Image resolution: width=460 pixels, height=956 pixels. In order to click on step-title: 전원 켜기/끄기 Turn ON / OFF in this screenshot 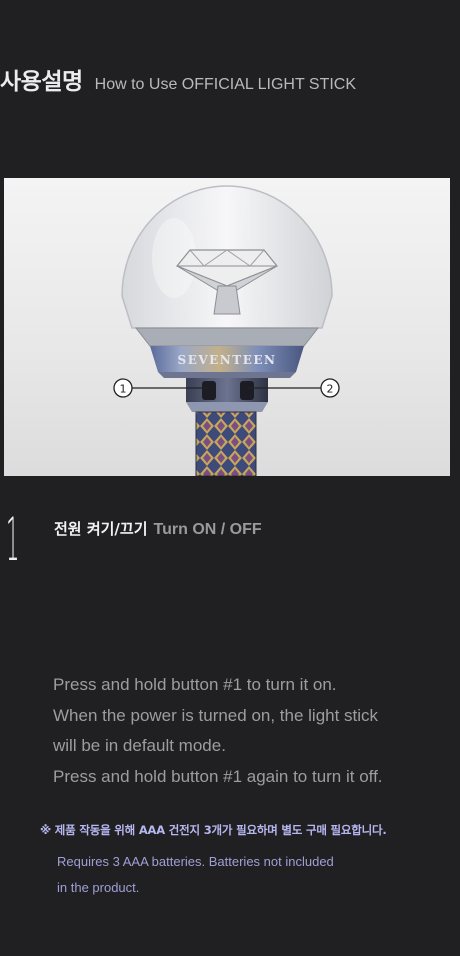, I will do `click(158, 528)`.